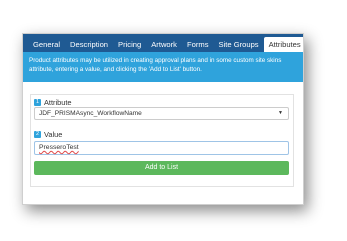  Describe the element at coordinates (37, 134) in the screenshot. I see `step-badge-value: 2` at that location.